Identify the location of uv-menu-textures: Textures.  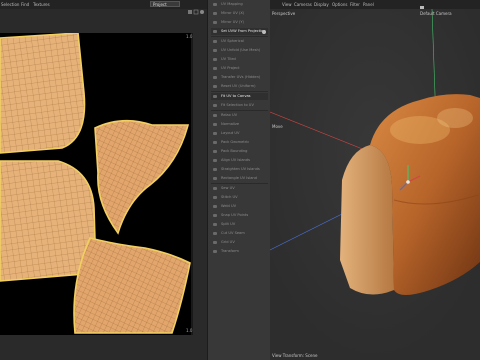
(41, 4).